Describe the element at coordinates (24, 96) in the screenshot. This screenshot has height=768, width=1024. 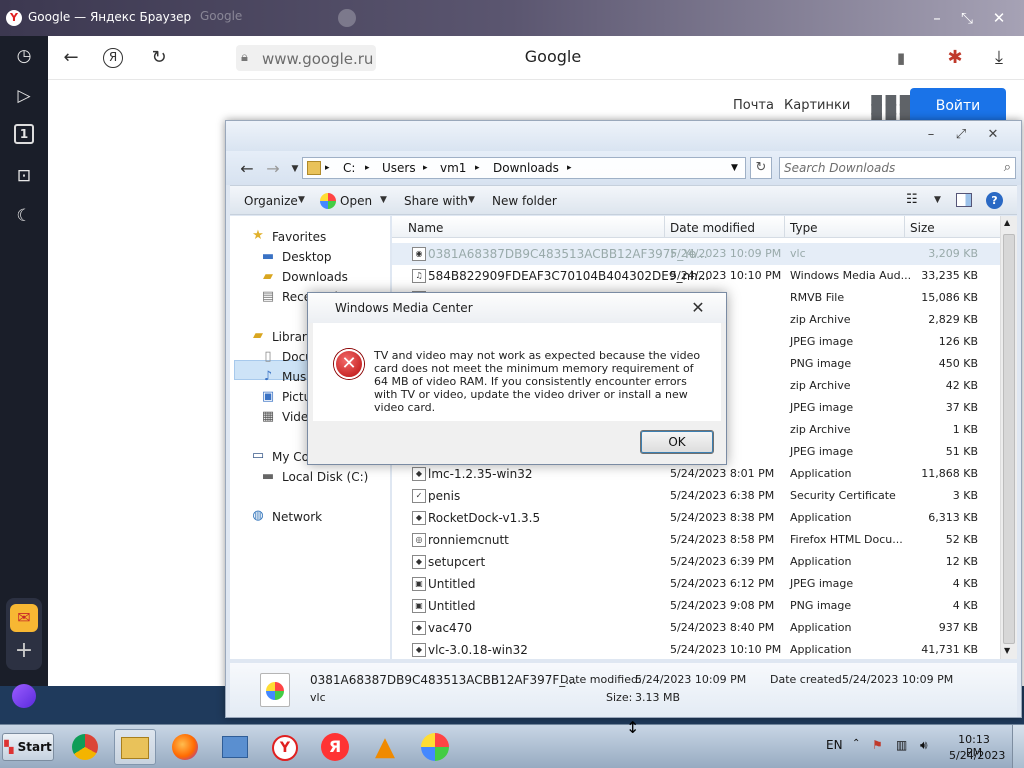
I see `play-icon: ▷` at that location.